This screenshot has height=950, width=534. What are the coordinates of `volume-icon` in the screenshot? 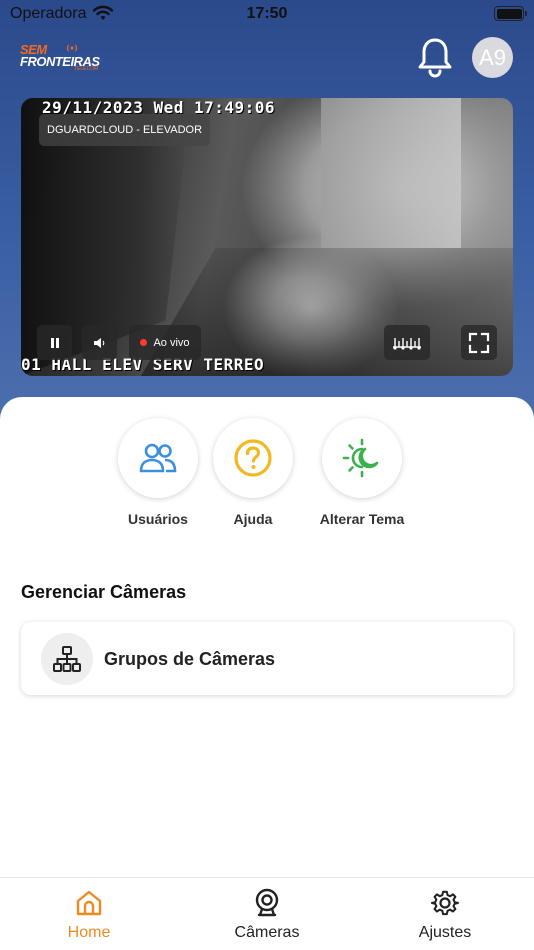 It's located at (98, 342).